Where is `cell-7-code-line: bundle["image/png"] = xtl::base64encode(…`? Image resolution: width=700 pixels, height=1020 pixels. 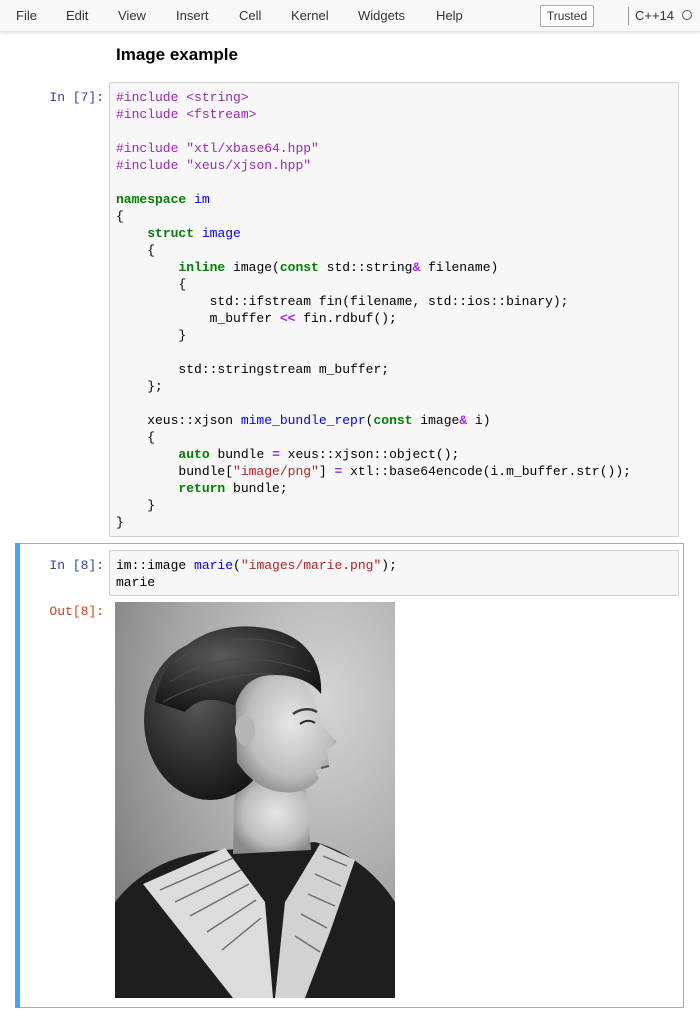 cell-7-code-line: bundle["image/png"] = xtl::base64encode(… is located at coordinates (373, 471).